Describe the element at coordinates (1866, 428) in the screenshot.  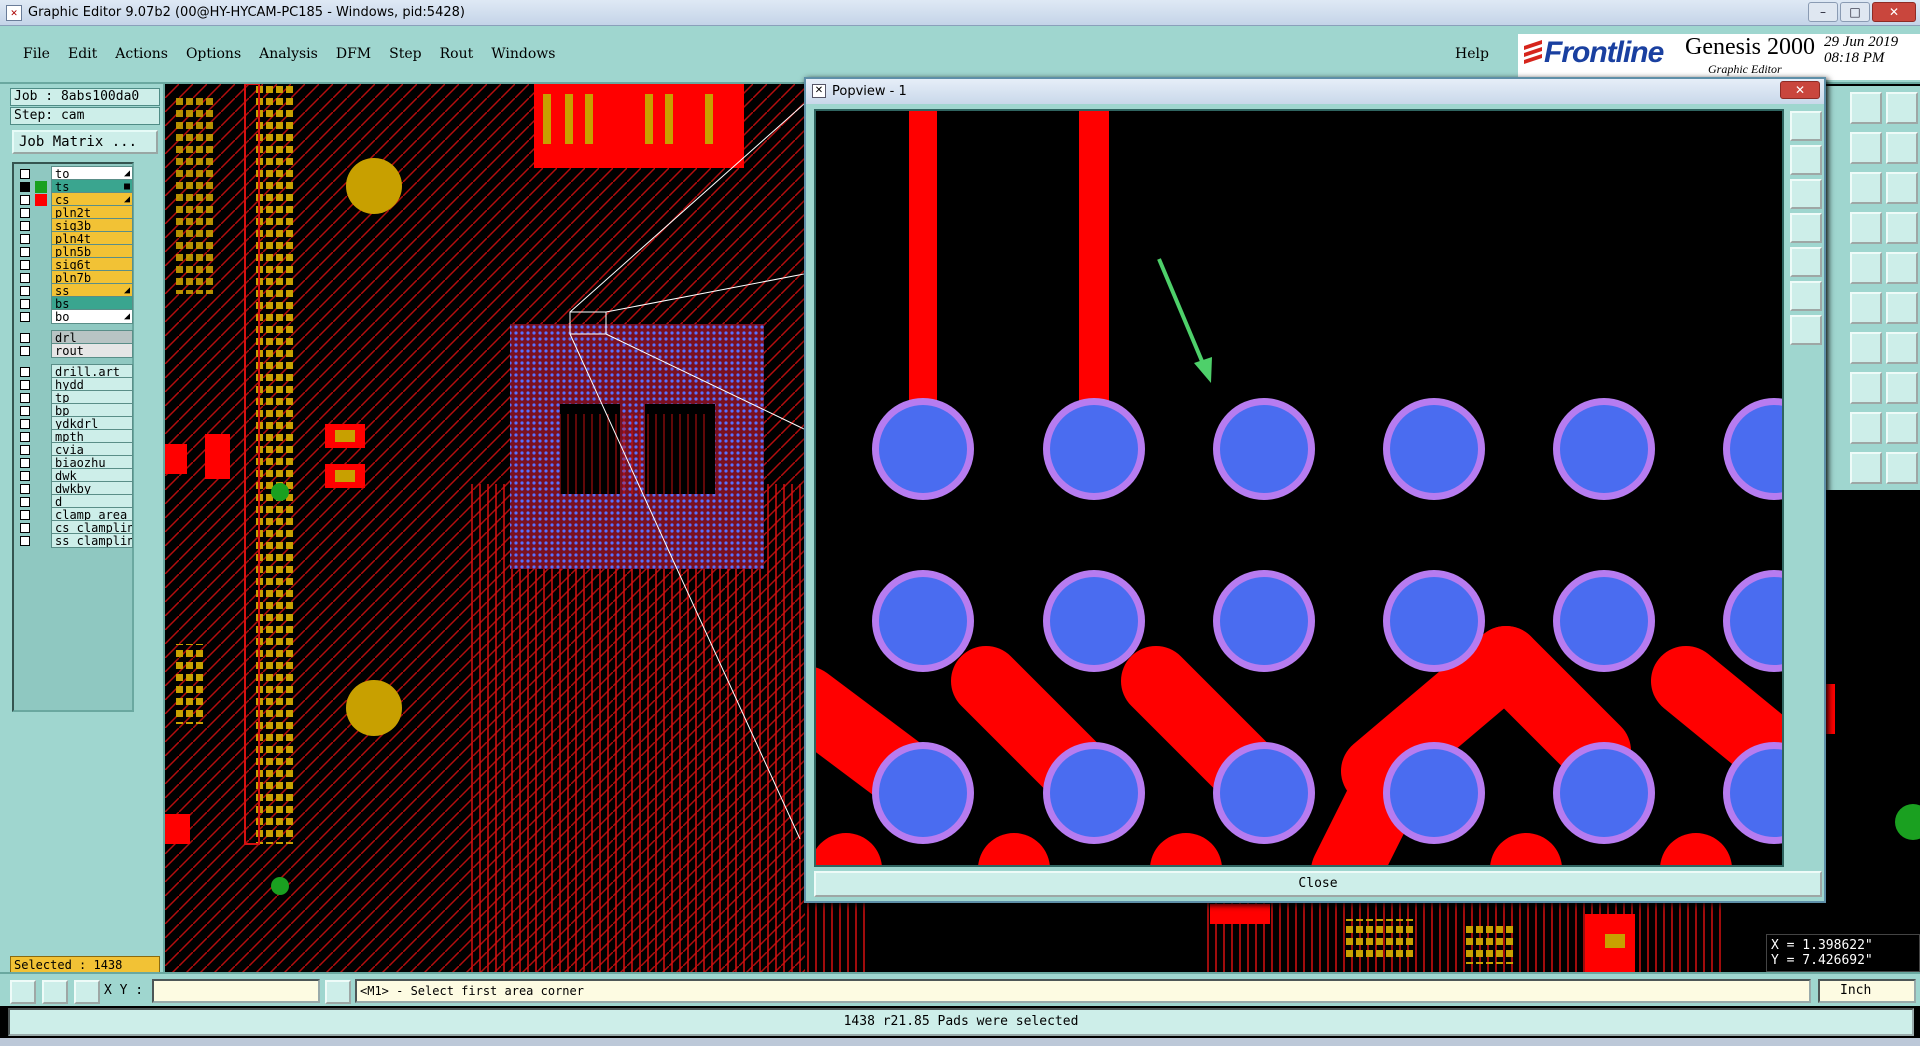
I see `tool-text-icon` at that location.